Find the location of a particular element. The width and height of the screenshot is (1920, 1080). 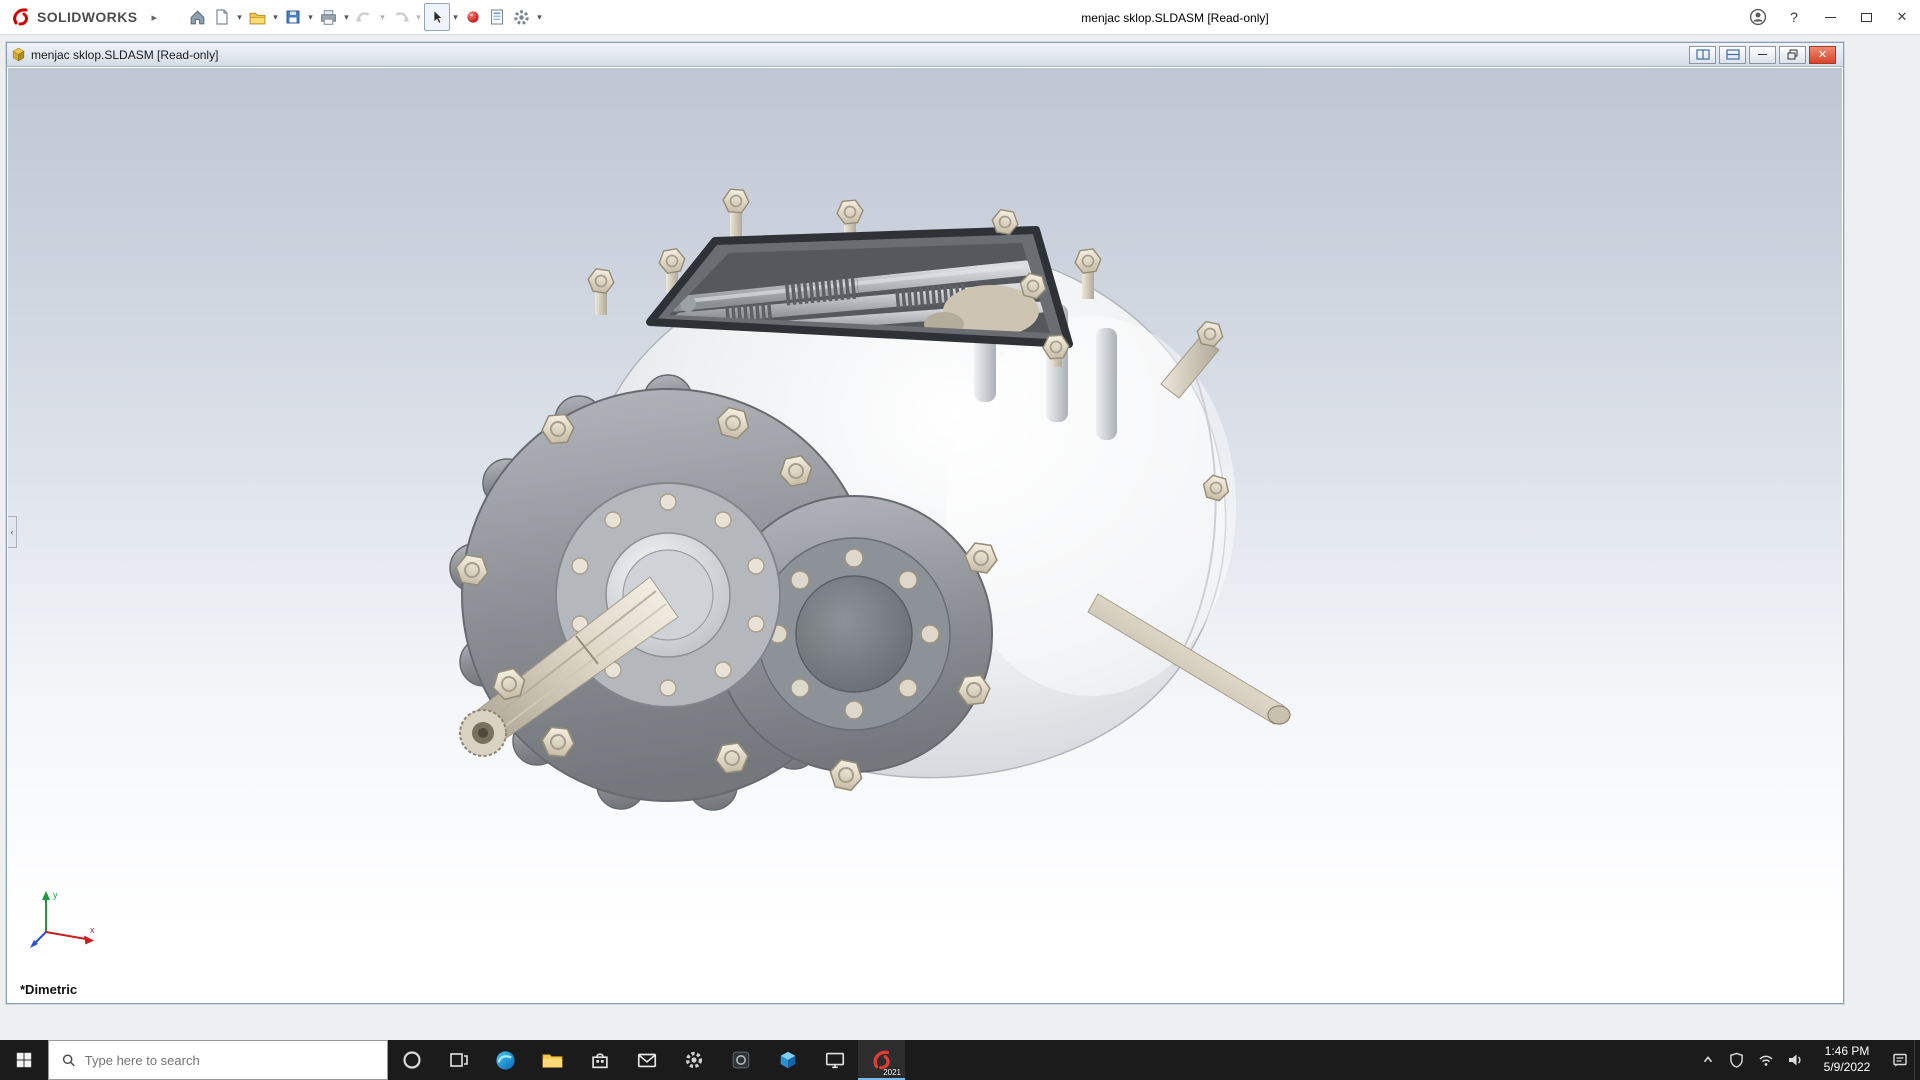

tile-windows-icon is located at coordinates (1732, 54).